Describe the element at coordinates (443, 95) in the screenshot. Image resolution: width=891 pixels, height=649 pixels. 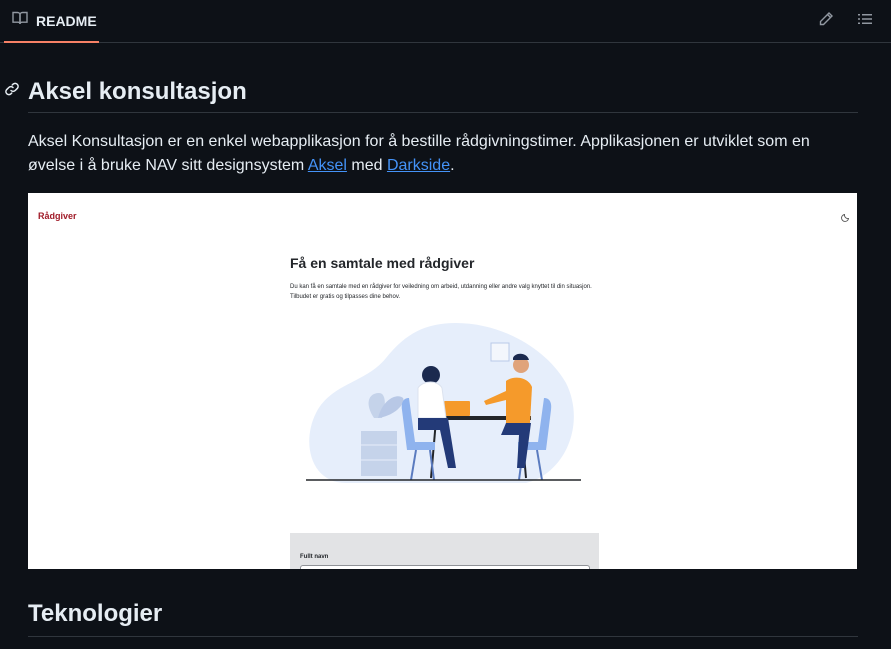
I see `page-title: Aksel konsultasjon` at that location.